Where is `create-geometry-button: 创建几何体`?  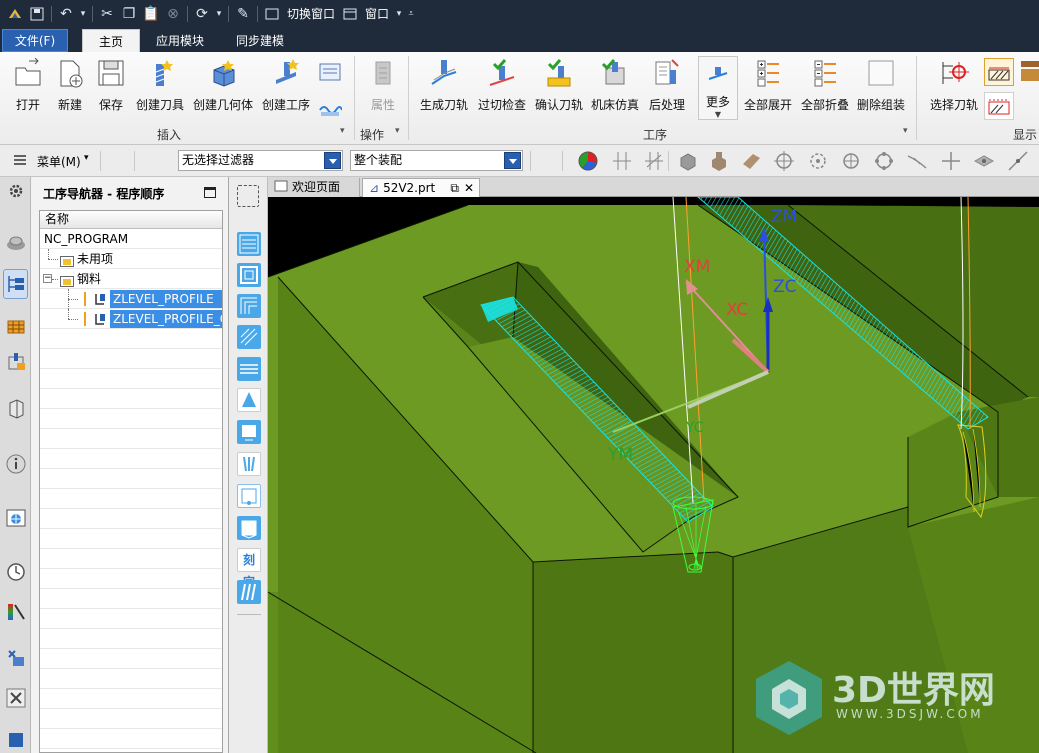
create-geometry-button: 创建几何体 is located at coordinates (223, 84).